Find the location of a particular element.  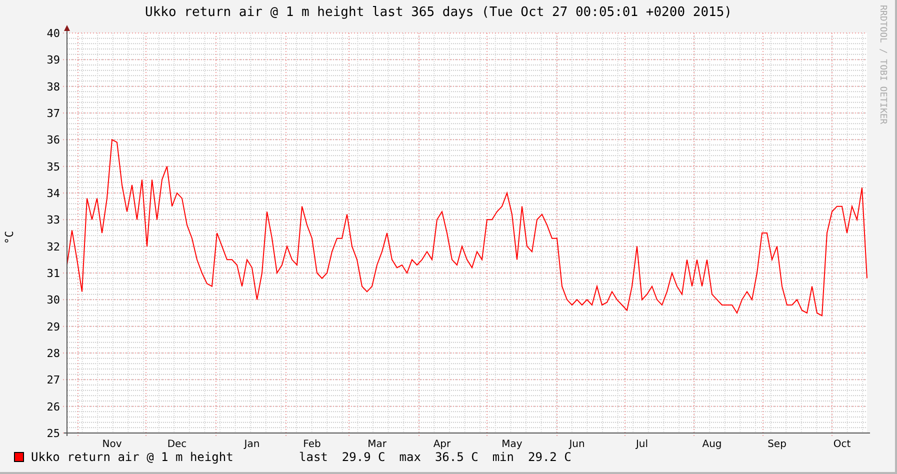

stat-value: 36.5 C is located at coordinates (456, 457).